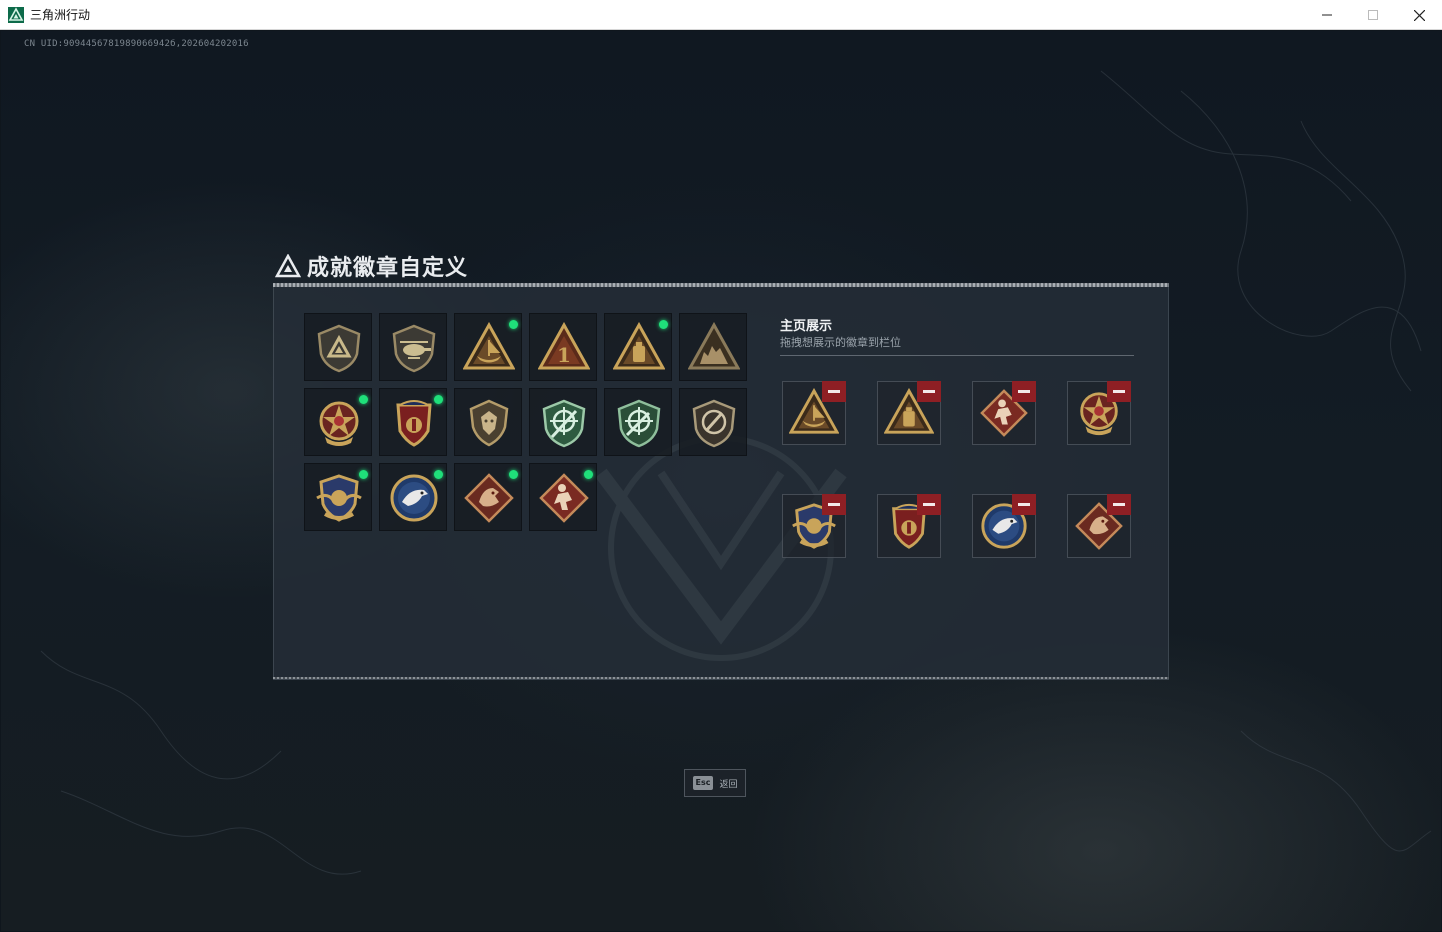 Image resolution: width=1442 pixels, height=932 pixels. Describe the element at coordinates (721, 15) in the screenshot. I see `window-titlebar: 三角洲行动` at that location.